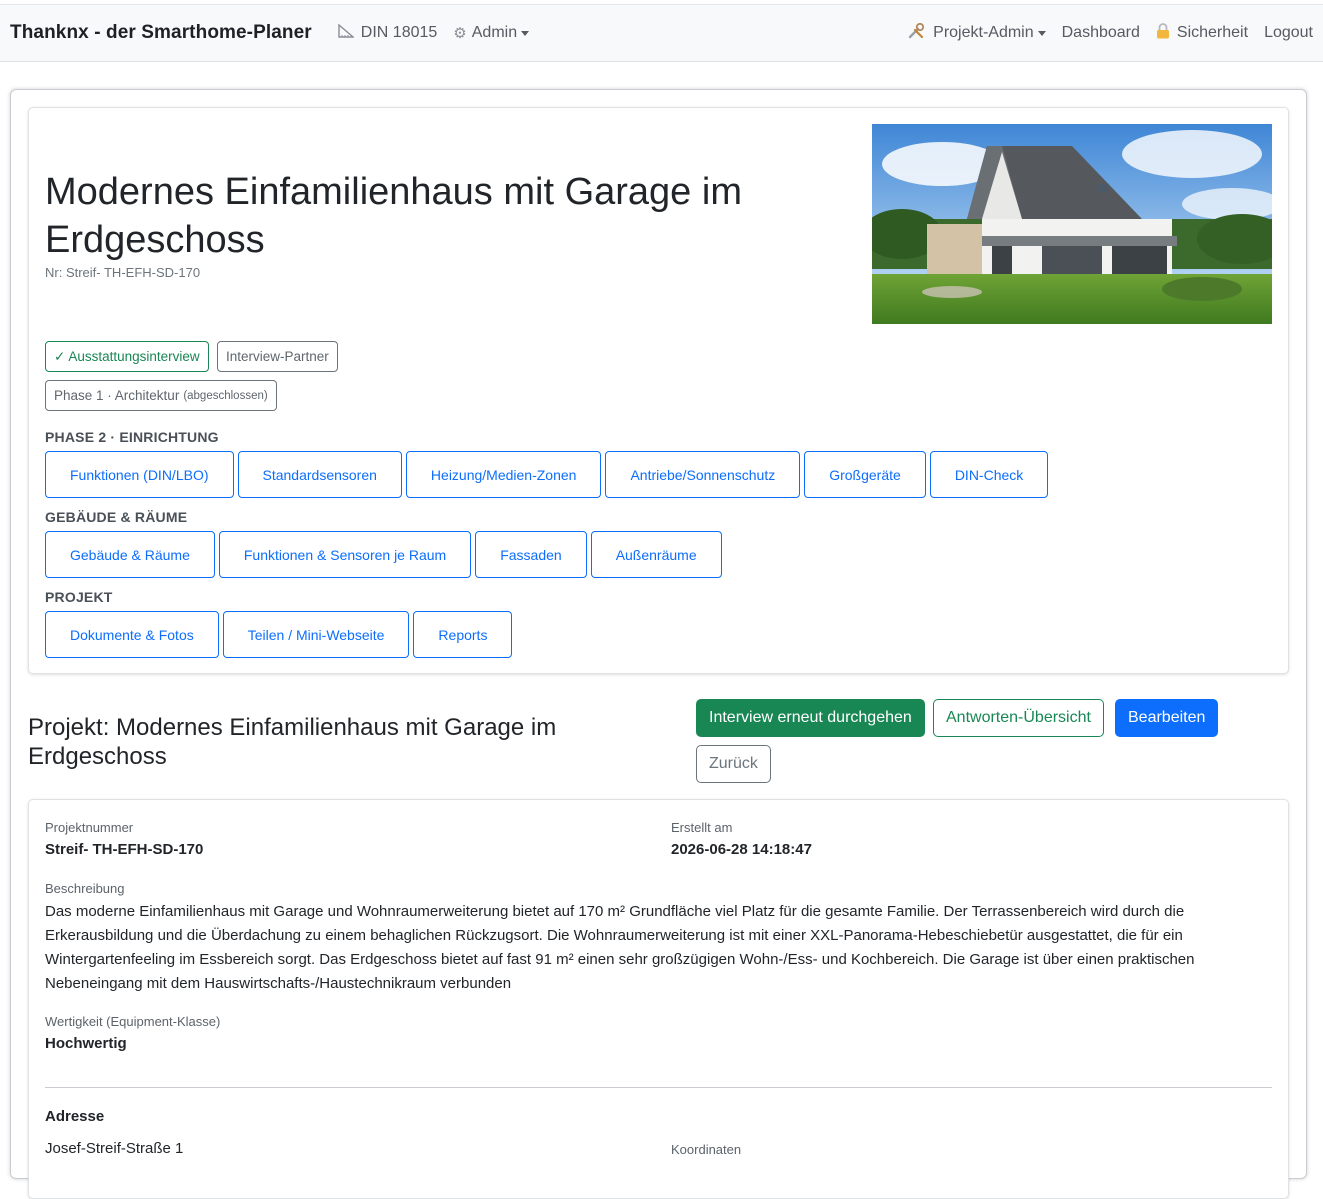 The height and width of the screenshot is (1199, 1323). What do you see at coordinates (531, 554) in the screenshot?
I see `fassaden-button: Fassaden` at bounding box center [531, 554].